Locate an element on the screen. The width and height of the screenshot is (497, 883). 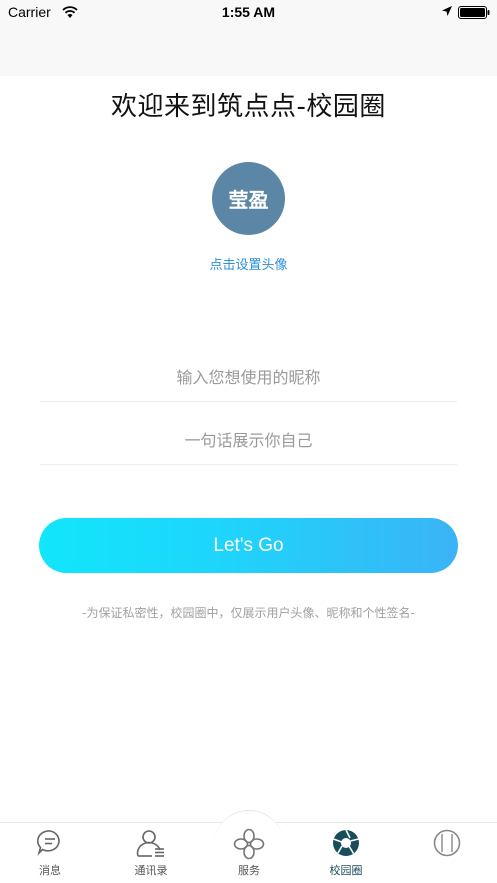
tab-label: 消息 is located at coordinates (50, 870).